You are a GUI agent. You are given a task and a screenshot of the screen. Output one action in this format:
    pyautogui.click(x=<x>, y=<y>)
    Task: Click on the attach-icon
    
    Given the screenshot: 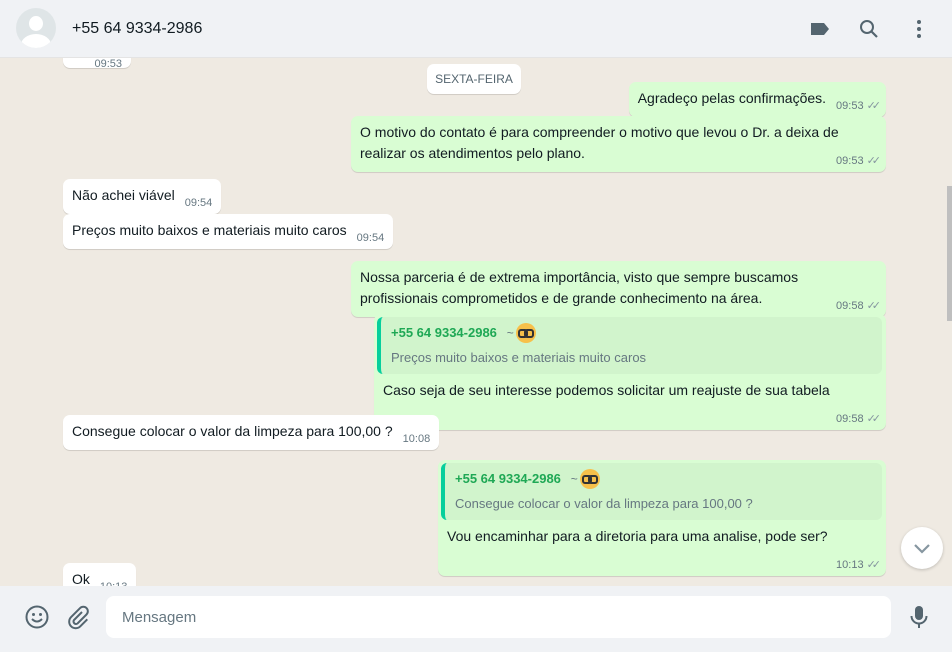 What is the action you would take?
    pyautogui.click(x=78, y=617)
    